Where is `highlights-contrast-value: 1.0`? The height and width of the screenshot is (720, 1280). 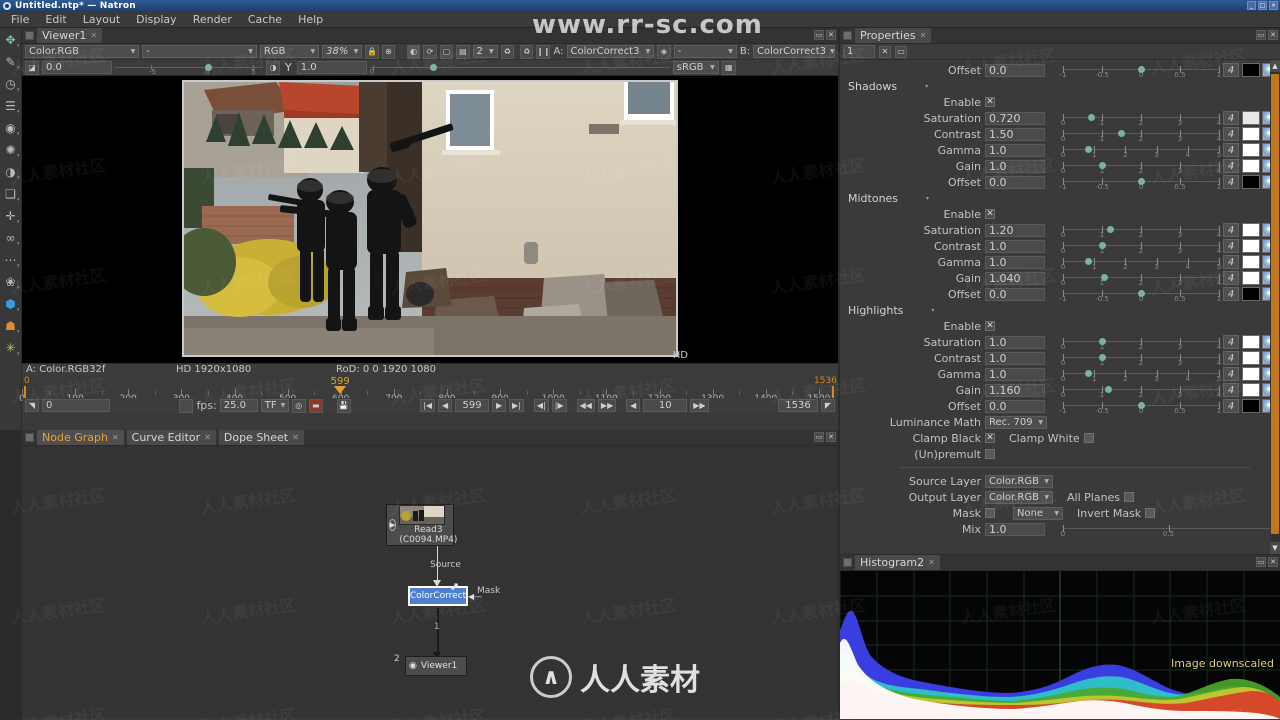 highlights-contrast-value: 1.0 is located at coordinates (1015, 358).